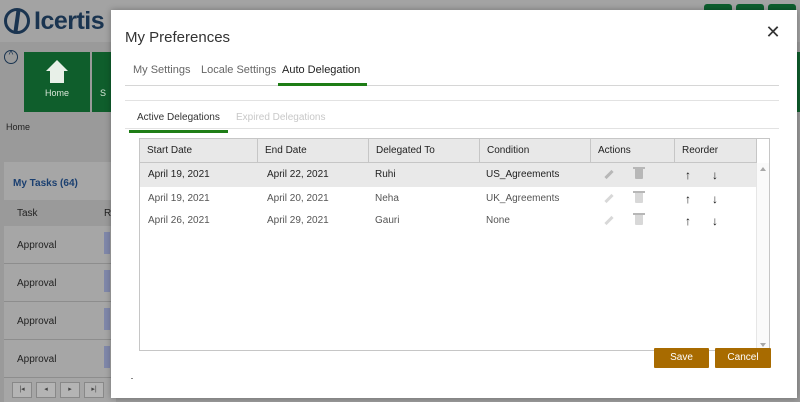  Describe the element at coordinates (523, 198) in the screenshot. I see `condition-cell: UK_Agreements` at that location.